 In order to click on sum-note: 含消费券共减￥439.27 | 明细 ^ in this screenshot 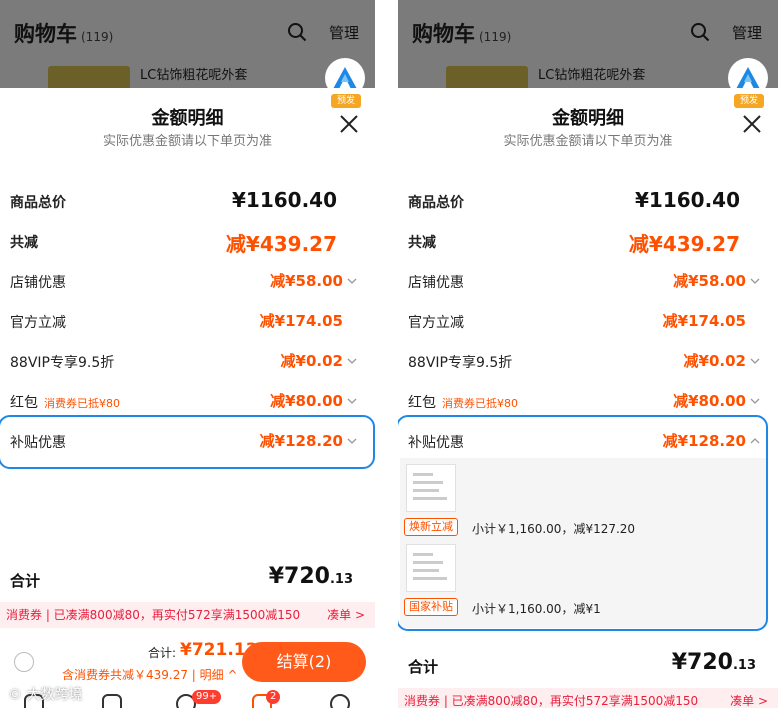, I will do `click(150, 674)`.